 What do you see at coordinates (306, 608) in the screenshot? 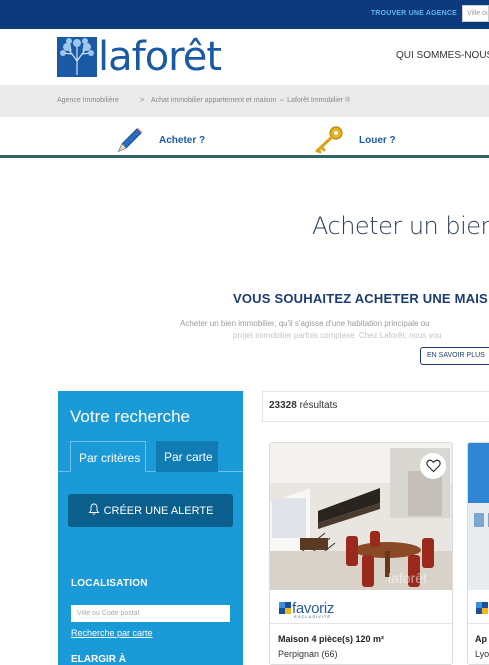
I see `favoriz-exclusive-logo: favoriz EXCLUSIVITÉ` at bounding box center [306, 608].